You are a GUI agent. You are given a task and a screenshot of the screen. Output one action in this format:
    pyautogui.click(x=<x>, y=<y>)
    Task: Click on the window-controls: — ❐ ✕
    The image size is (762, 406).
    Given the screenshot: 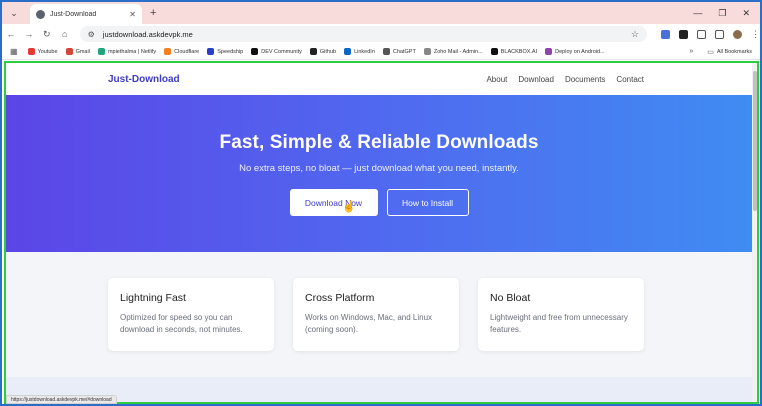 What is the action you would take?
    pyautogui.click(x=726, y=13)
    